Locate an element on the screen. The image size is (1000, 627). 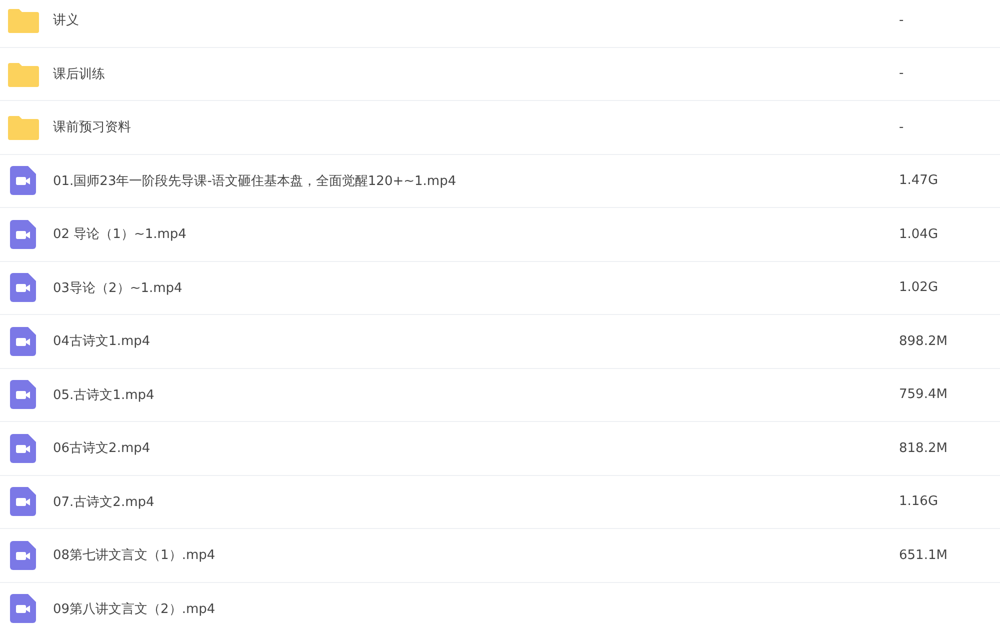
file-size: 898.2M is located at coordinates (923, 341).